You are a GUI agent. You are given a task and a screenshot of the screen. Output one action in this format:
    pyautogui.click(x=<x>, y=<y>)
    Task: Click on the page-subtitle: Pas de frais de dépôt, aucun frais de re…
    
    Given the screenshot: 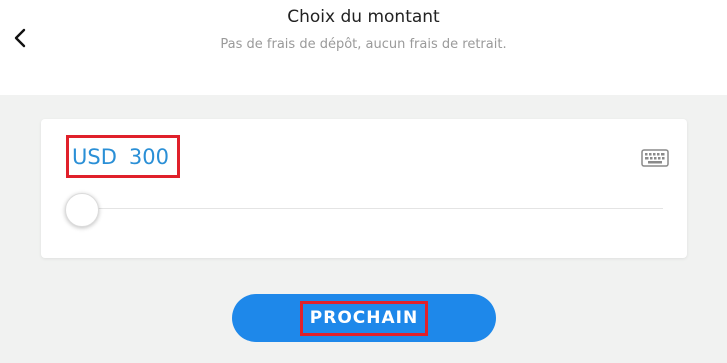 What is the action you would take?
    pyautogui.click(x=363, y=44)
    